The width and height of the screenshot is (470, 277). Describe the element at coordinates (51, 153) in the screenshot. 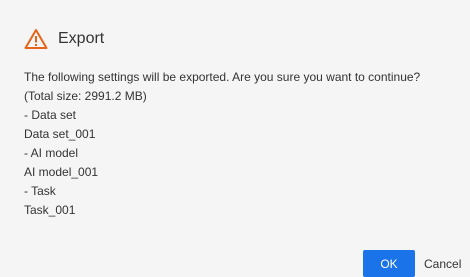

I see `ai-model-heading: - AI model` at that location.